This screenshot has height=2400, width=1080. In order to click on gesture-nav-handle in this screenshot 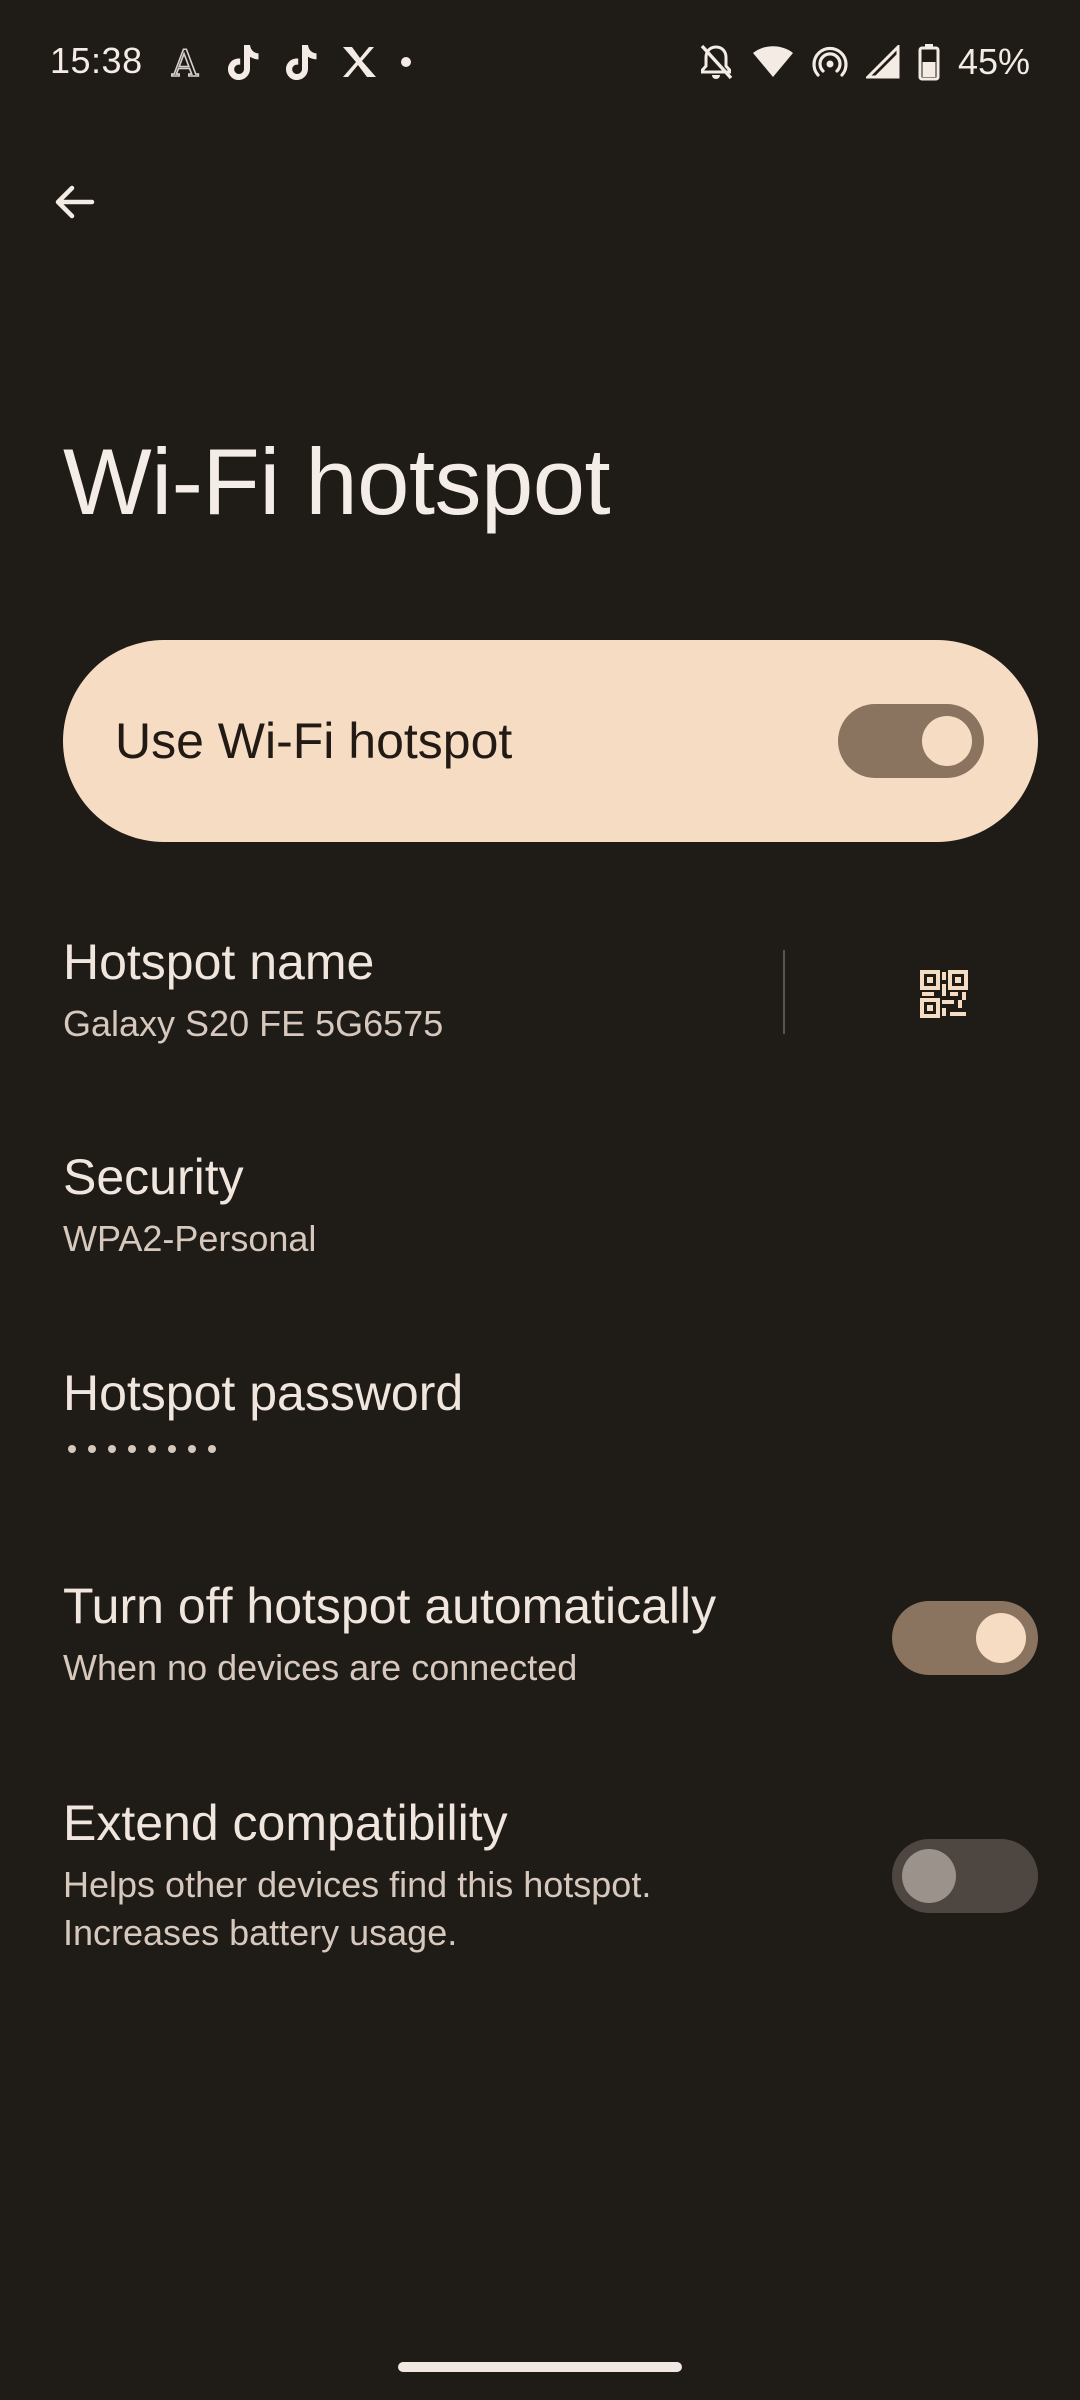, I will do `click(540, 2367)`.